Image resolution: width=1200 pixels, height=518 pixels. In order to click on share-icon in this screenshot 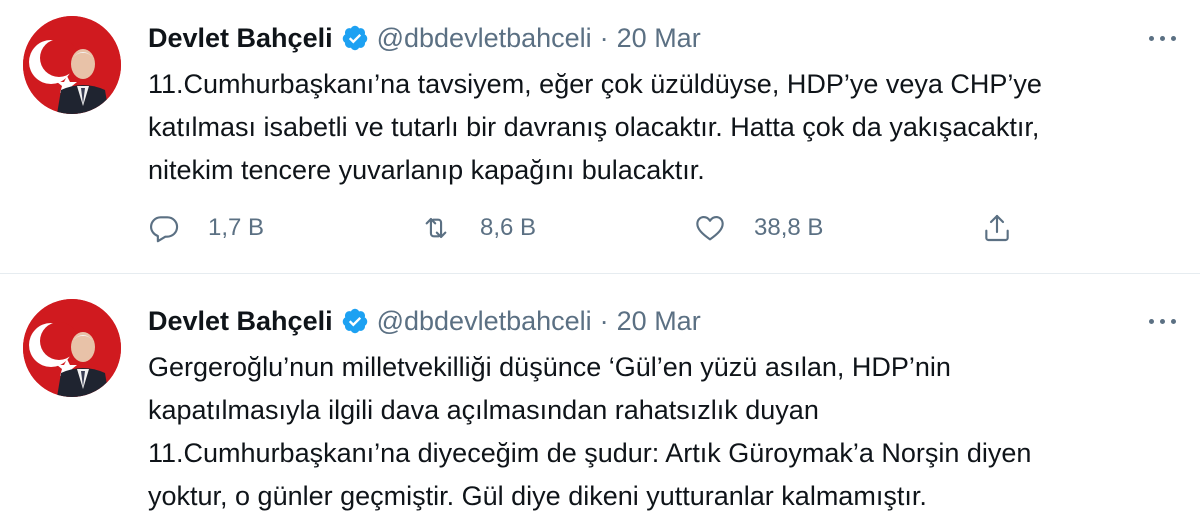, I will do `click(997, 228)`.